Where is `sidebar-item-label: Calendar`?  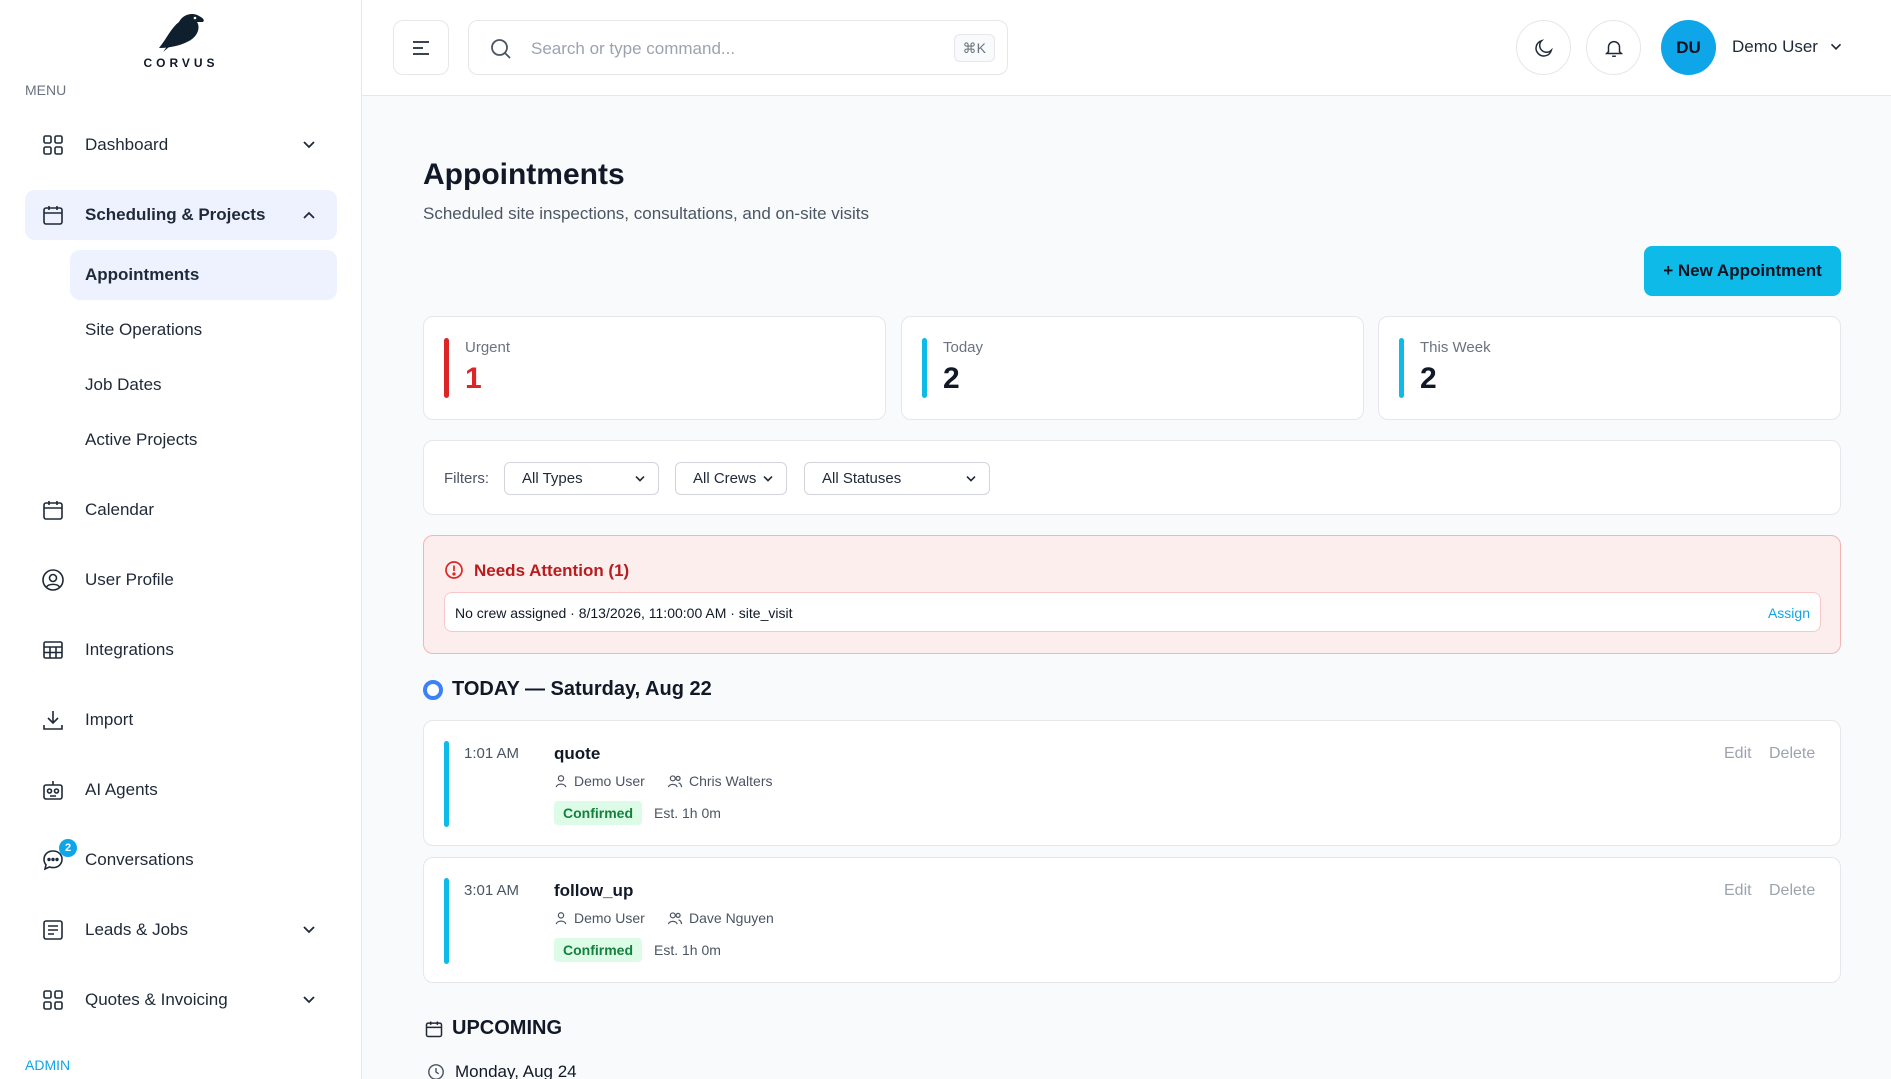
sidebar-item-label: Calendar is located at coordinates (119, 509).